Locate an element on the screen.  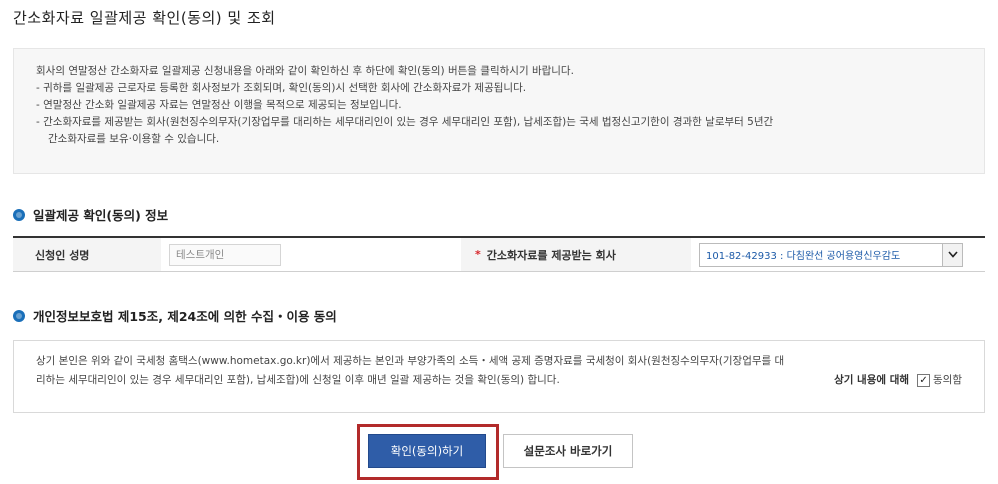
page-title: 간소화자료 일괄제공 확인(동의) 및 조회 is located at coordinates (144, 18).